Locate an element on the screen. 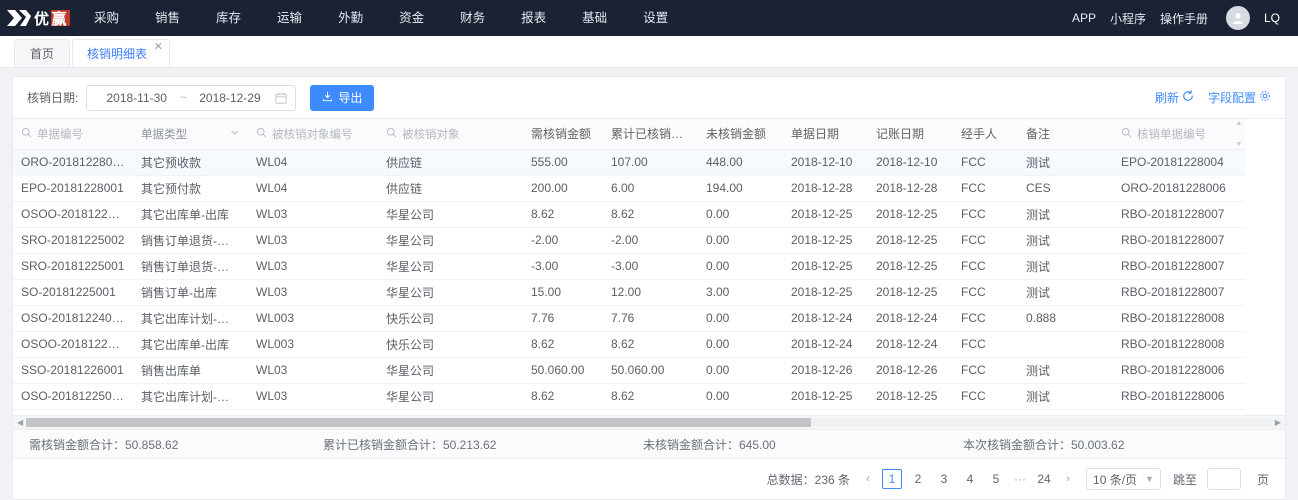 The width and height of the screenshot is (1298, 500). next-page-button: › is located at coordinates (1068, 479).